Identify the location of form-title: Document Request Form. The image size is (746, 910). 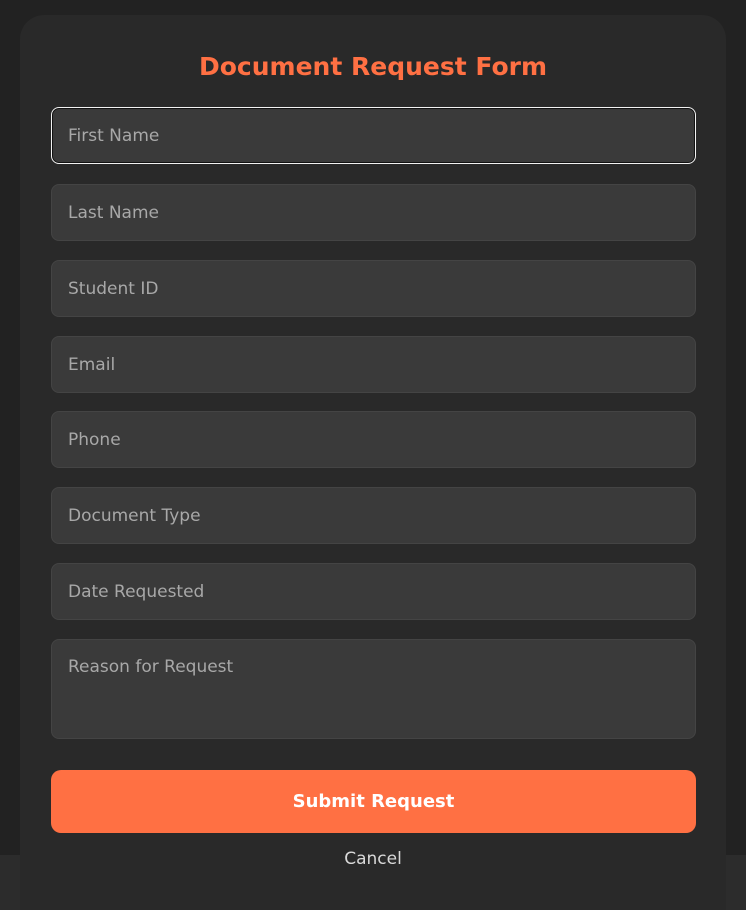
(372, 66).